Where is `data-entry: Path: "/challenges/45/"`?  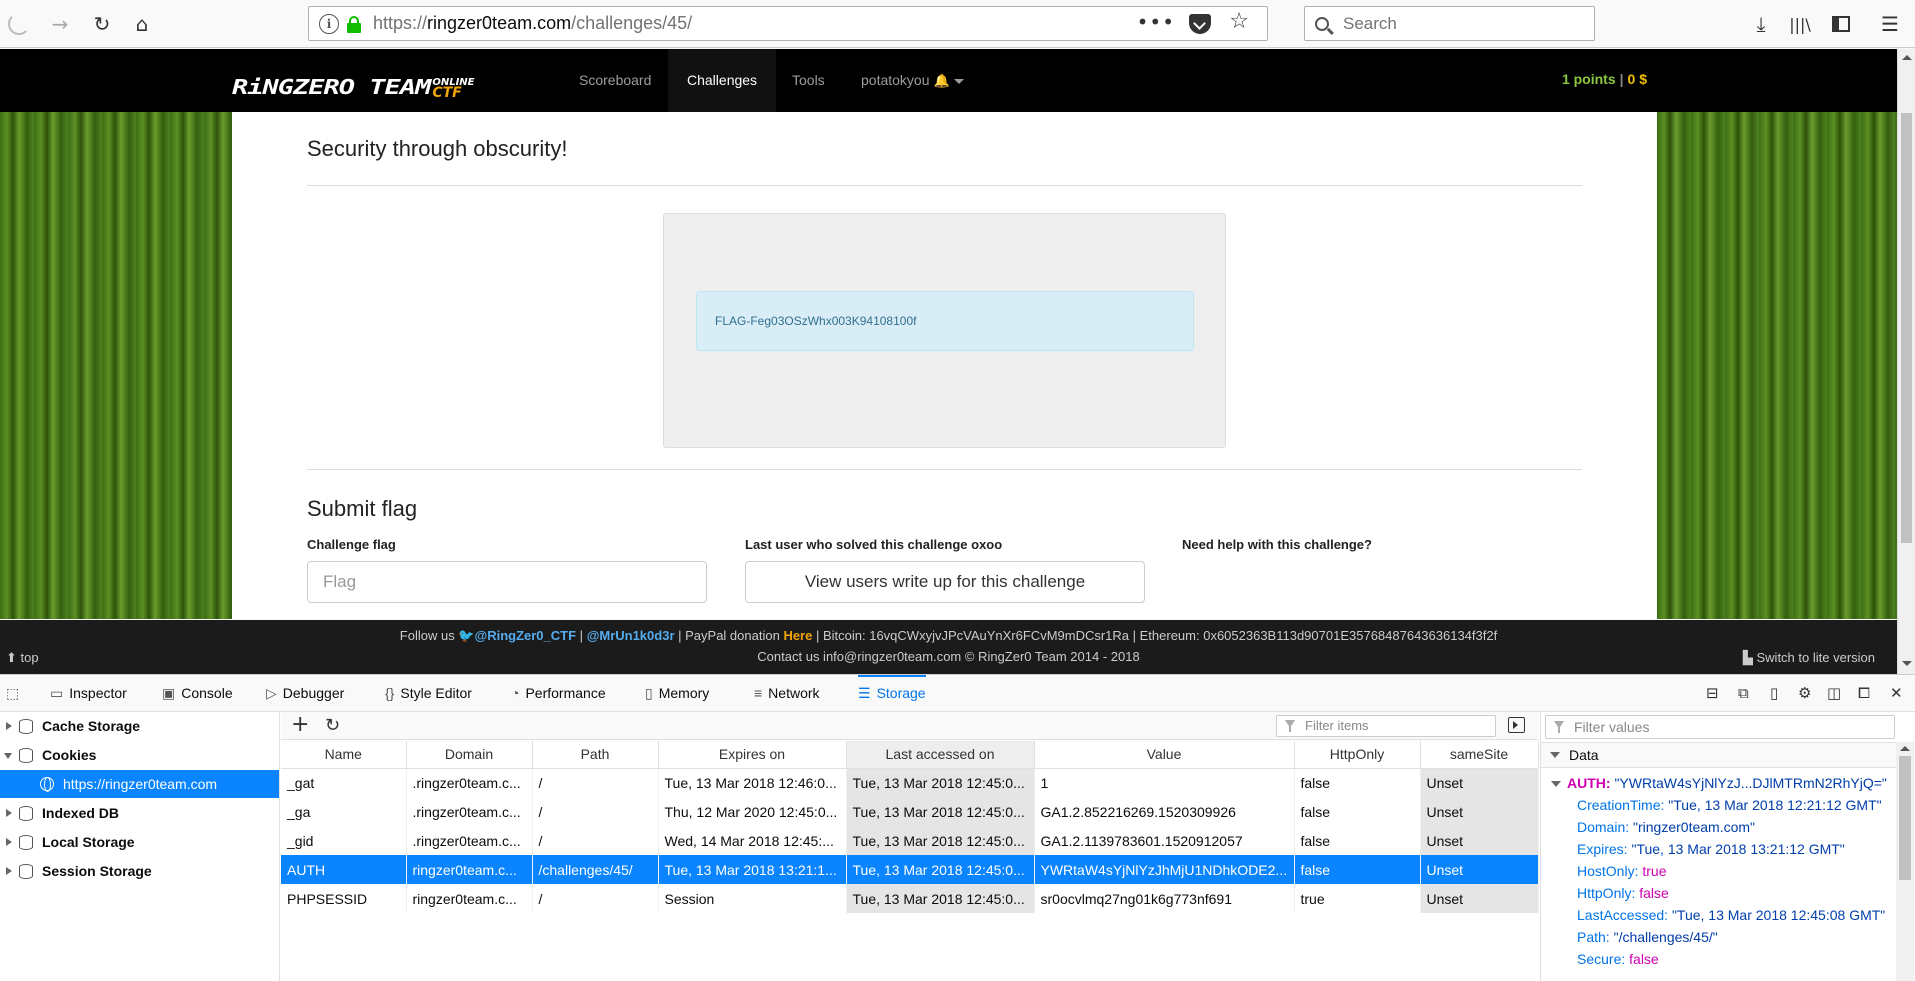 data-entry: Path: "/challenges/45/" is located at coordinates (1647, 937).